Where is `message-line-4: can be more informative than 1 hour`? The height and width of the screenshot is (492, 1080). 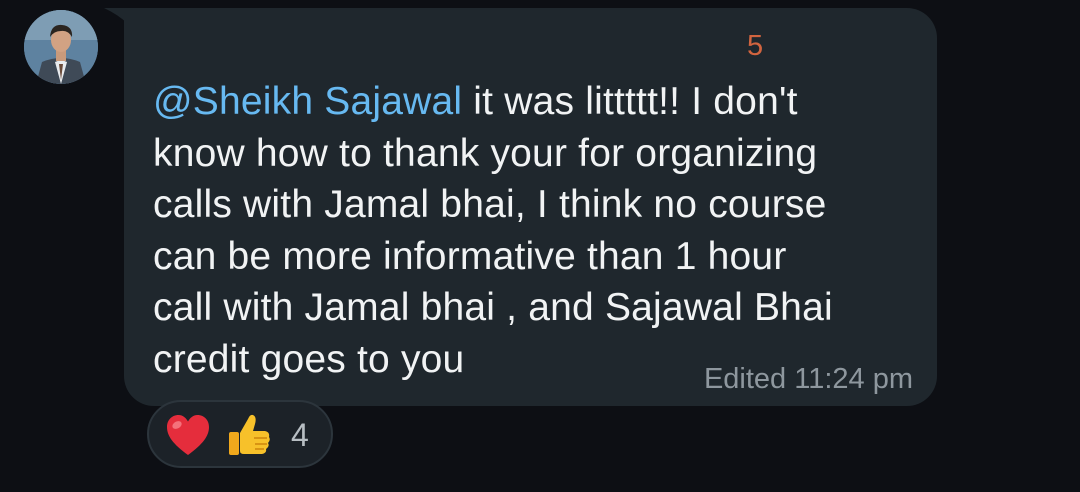
message-line-4: can be more informative than 1 hour is located at coordinates (470, 256).